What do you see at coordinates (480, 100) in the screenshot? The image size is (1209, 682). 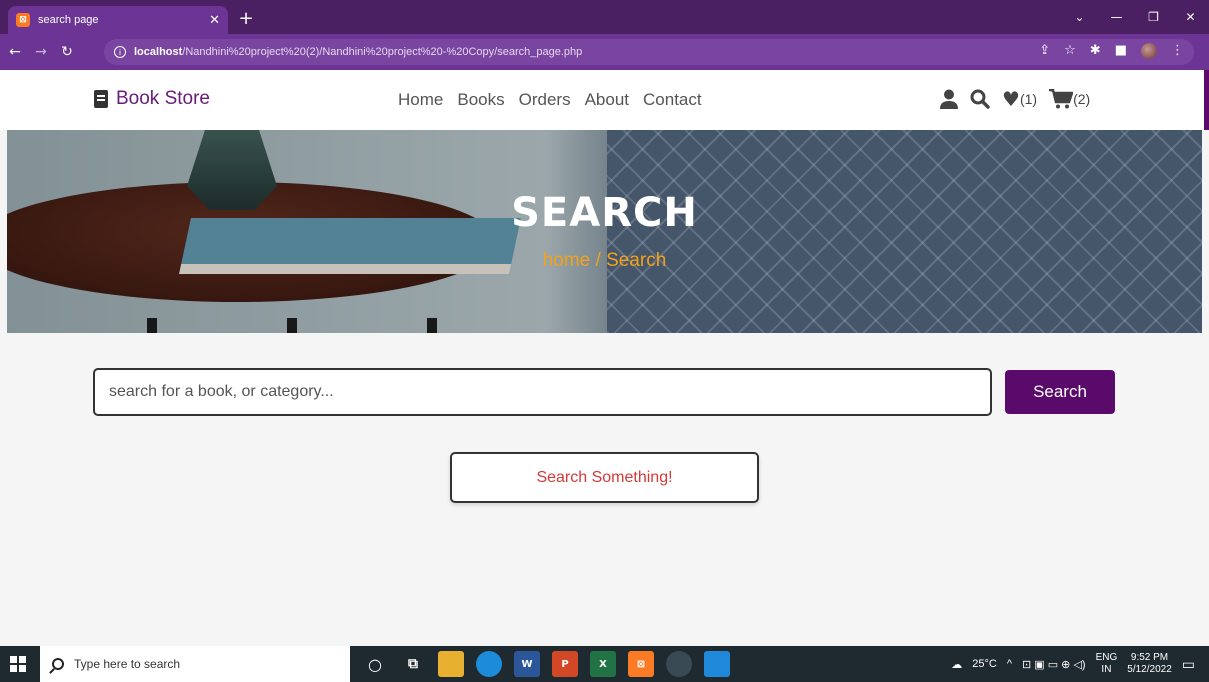 I see `nav-books: Books` at bounding box center [480, 100].